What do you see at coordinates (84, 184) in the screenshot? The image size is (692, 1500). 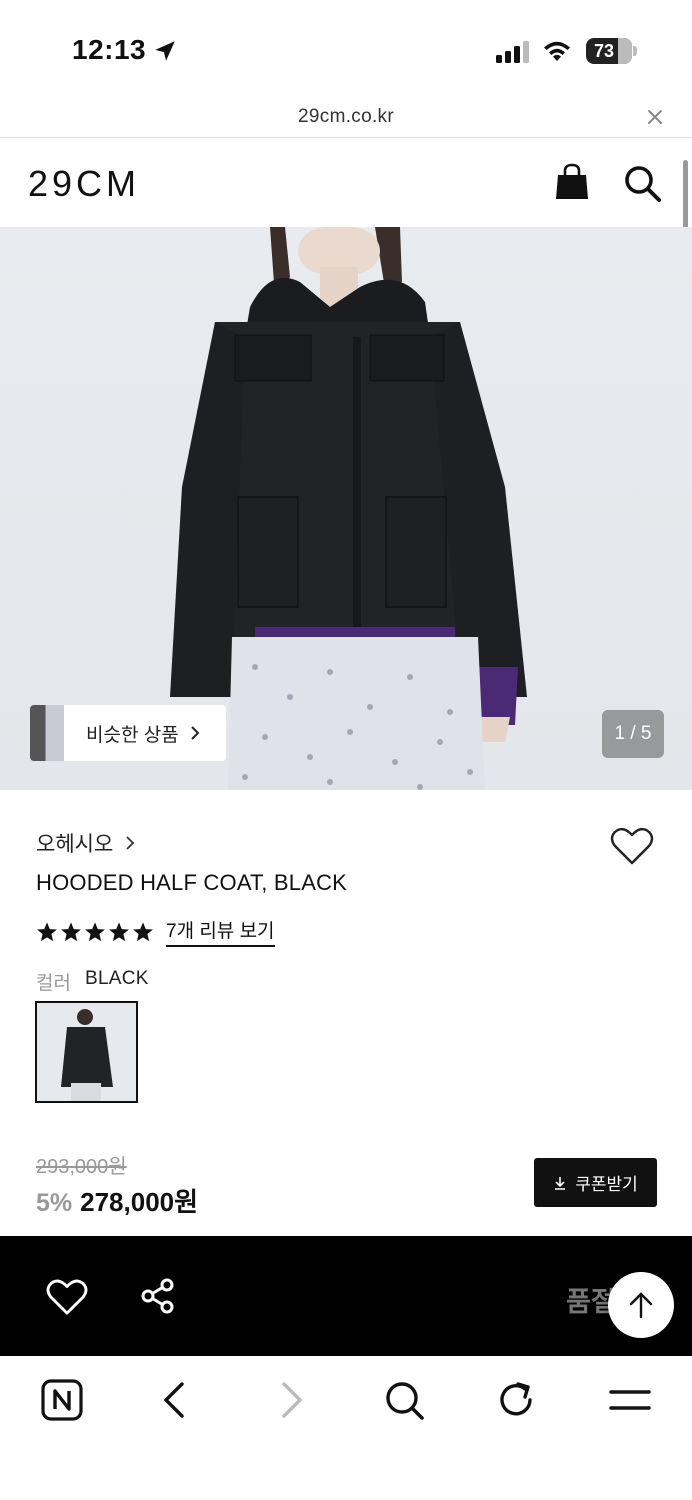 I see `site-logo: 29CM` at bounding box center [84, 184].